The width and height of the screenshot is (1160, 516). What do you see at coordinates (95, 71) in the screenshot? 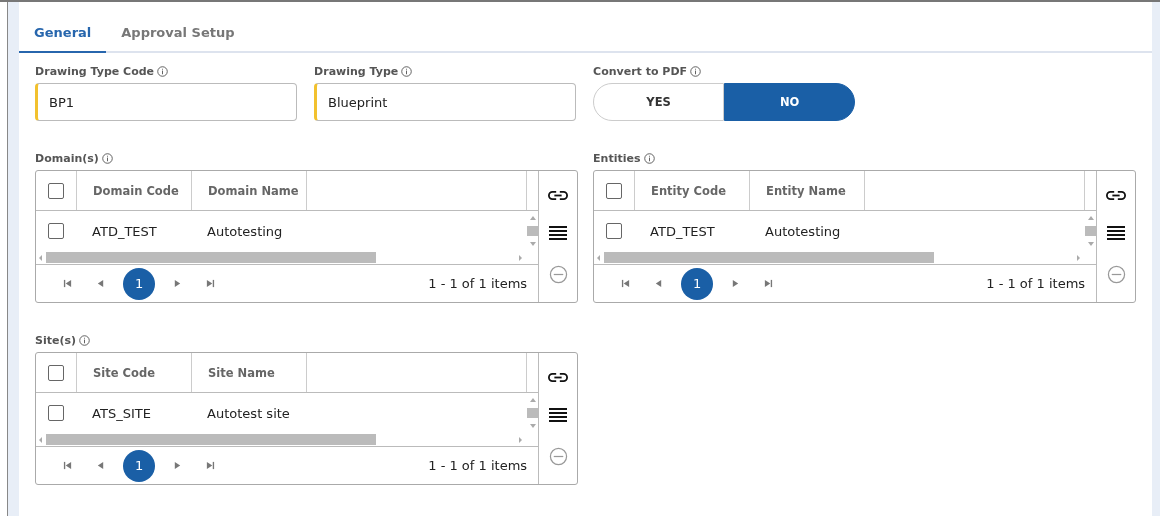
I see `field-label: Drawing Type Code` at bounding box center [95, 71].